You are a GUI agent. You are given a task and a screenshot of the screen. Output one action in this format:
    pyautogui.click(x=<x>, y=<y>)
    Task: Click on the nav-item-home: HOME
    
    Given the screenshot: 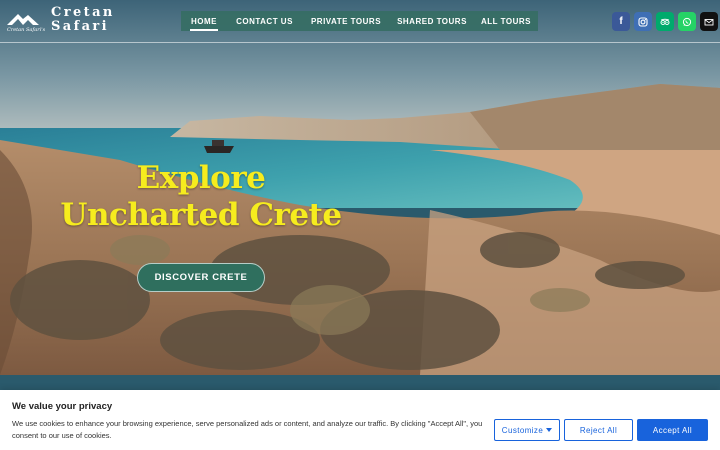 What is the action you would take?
    pyautogui.click(x=204, y=21)
    